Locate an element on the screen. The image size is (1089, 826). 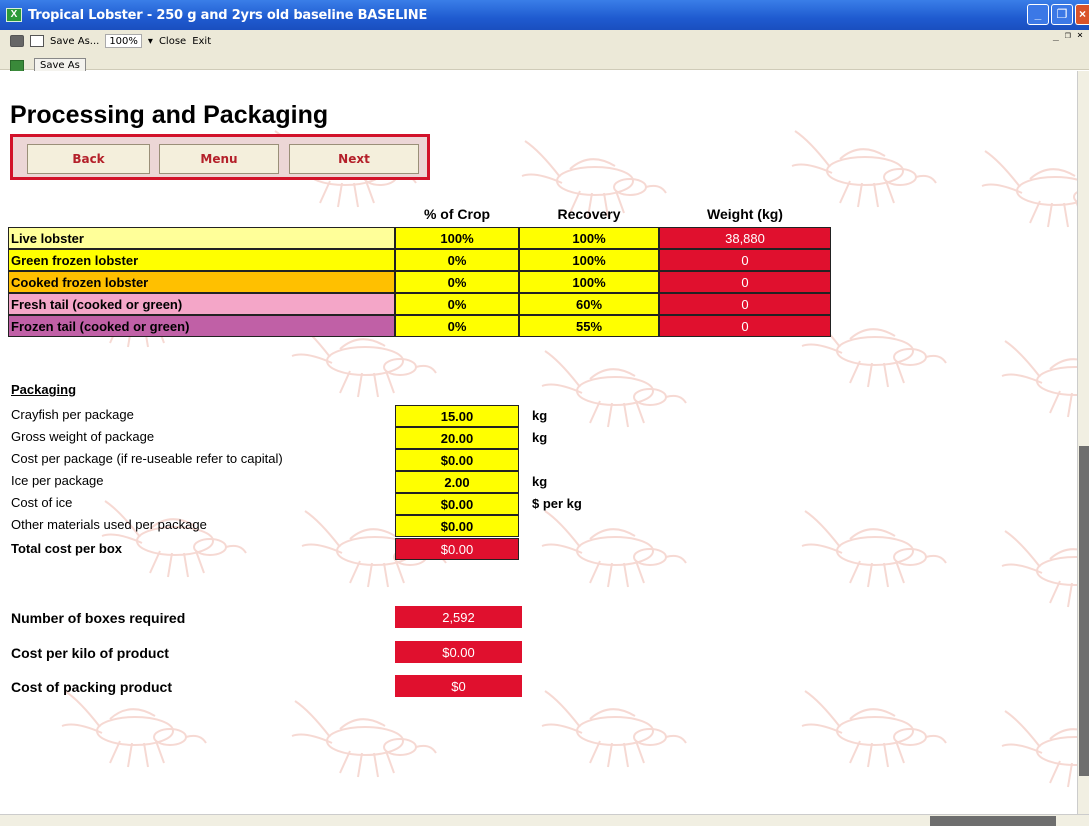
print-preview-toolbar: Save As... 100% ▾ Close Exit is located at coordinates (110, 41).